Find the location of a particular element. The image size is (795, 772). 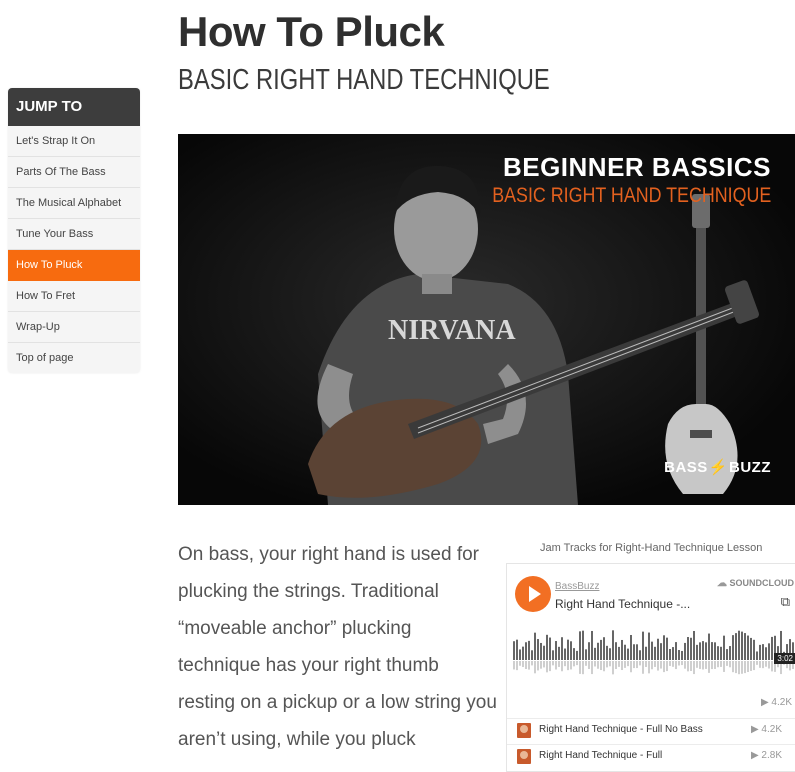

shirt-text: NIRVANA is located at coordinates (452, 330).